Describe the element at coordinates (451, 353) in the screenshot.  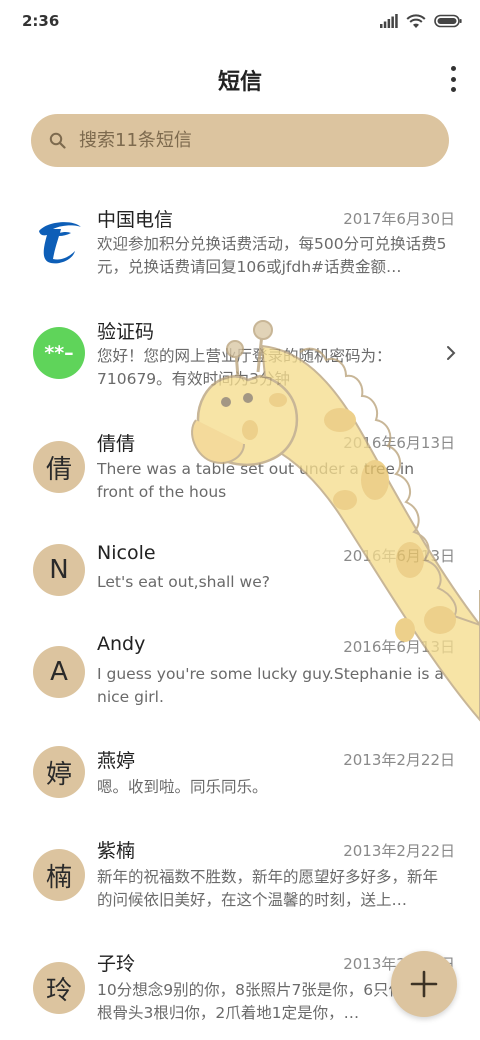
I see `chevron-right-icon` at that location.